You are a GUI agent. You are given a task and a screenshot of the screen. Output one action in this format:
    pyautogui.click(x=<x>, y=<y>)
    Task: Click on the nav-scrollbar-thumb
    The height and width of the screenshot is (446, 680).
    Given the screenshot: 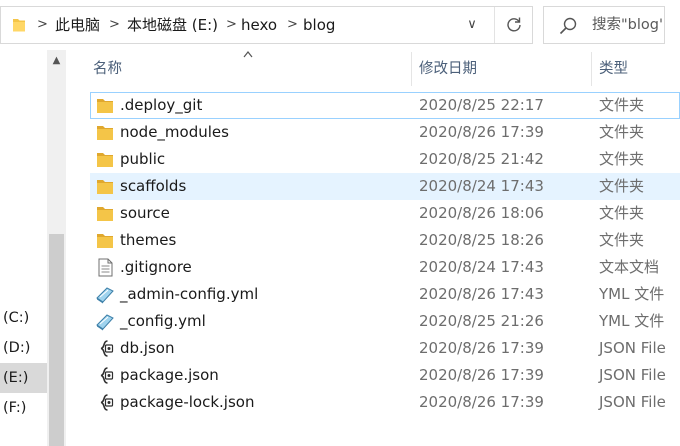 What is the action you would take?
    pyautogui.click(x=56, y=340)
    